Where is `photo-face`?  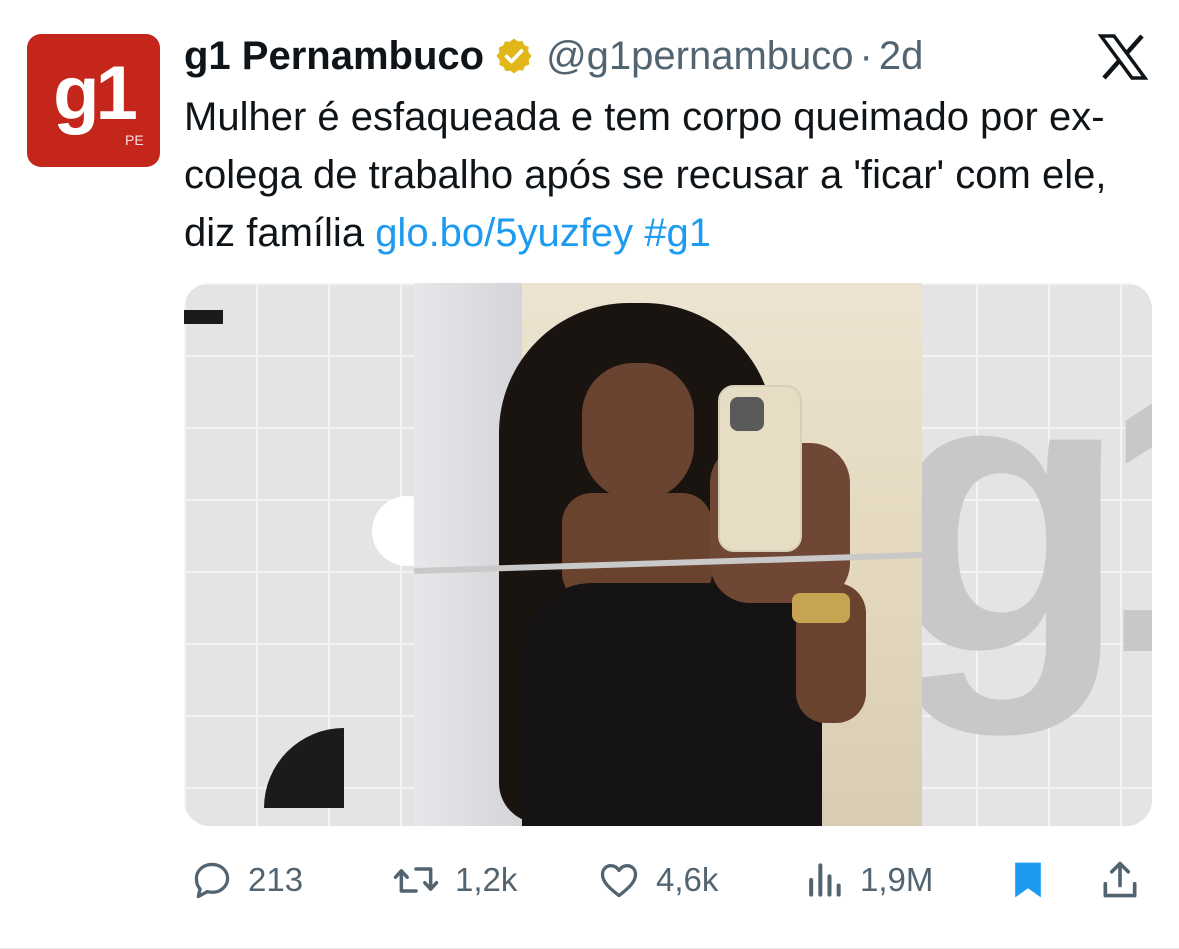
photo-face is located at coordinates (638, 432).